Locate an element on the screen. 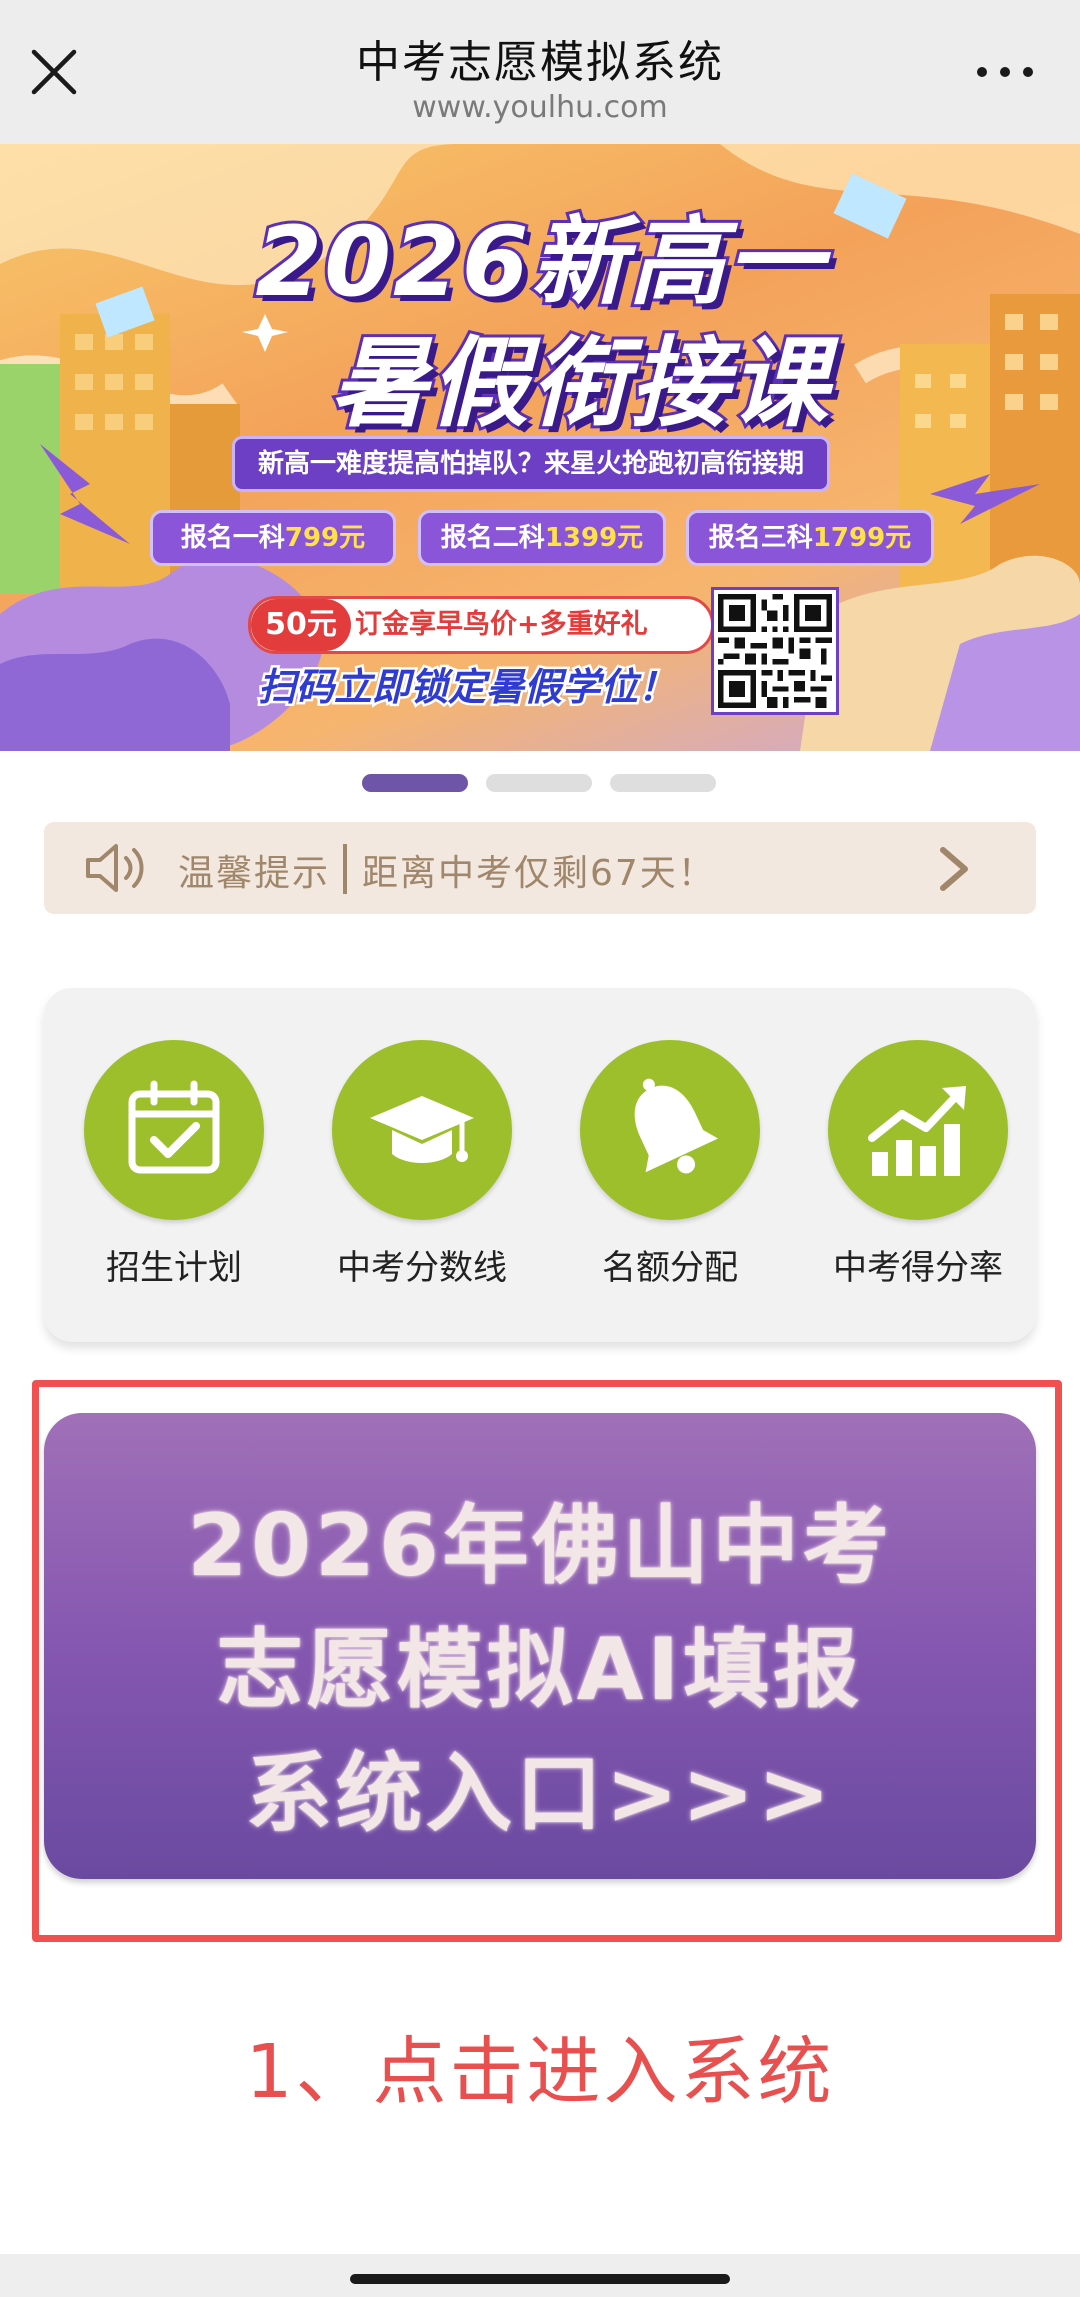  bottom-bar is located at coordinates (540, 2275).